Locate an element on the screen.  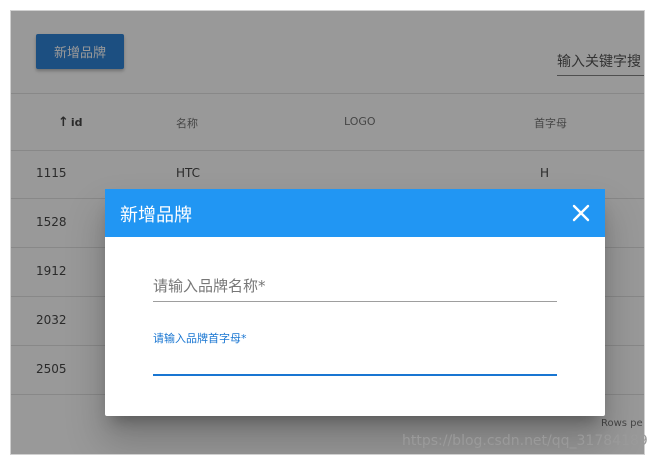
close-icon is located at coordinates (581, 213).